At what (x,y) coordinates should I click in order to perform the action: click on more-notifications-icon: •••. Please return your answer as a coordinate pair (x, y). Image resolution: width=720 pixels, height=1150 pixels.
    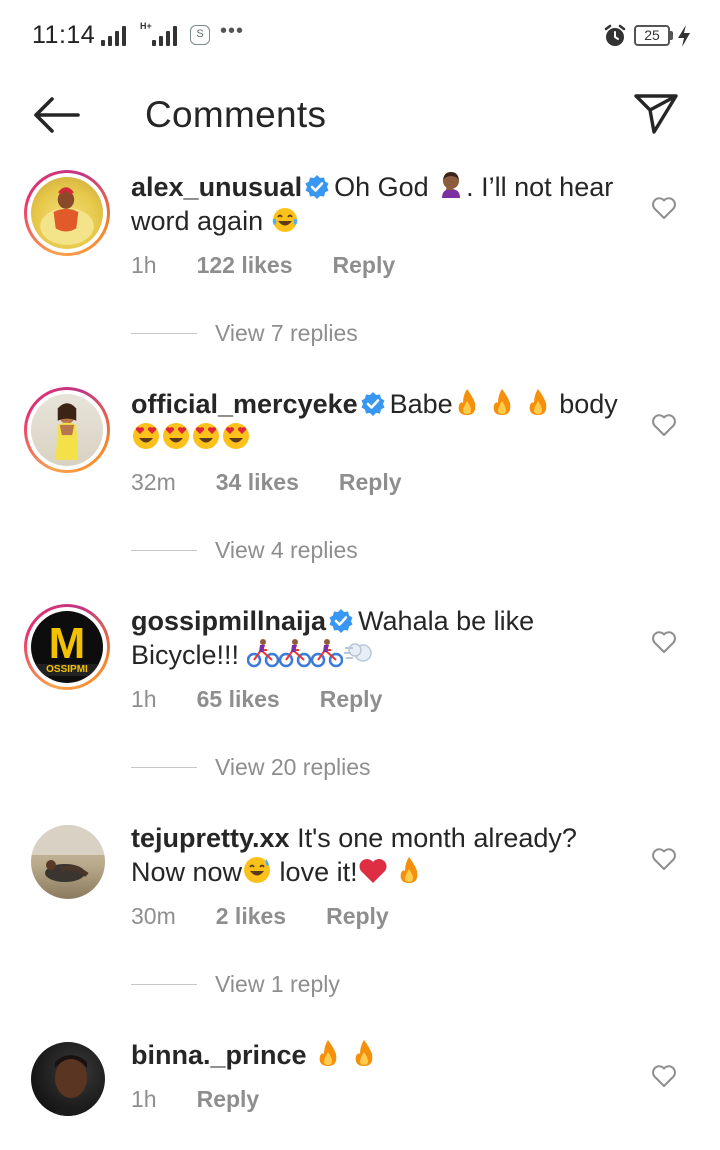
    Looking at the image, I should click on (232, 31).